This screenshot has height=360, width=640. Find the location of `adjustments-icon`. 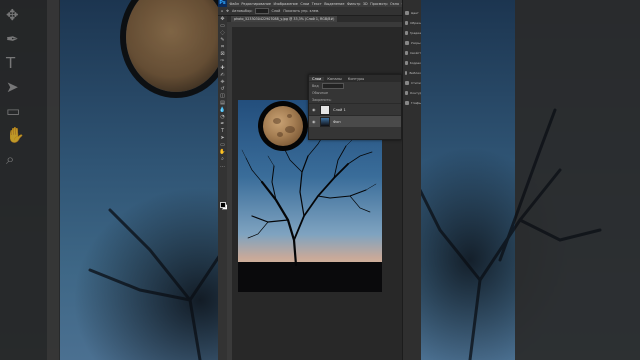

adjustments-icon is located at coordinates (406, 63).